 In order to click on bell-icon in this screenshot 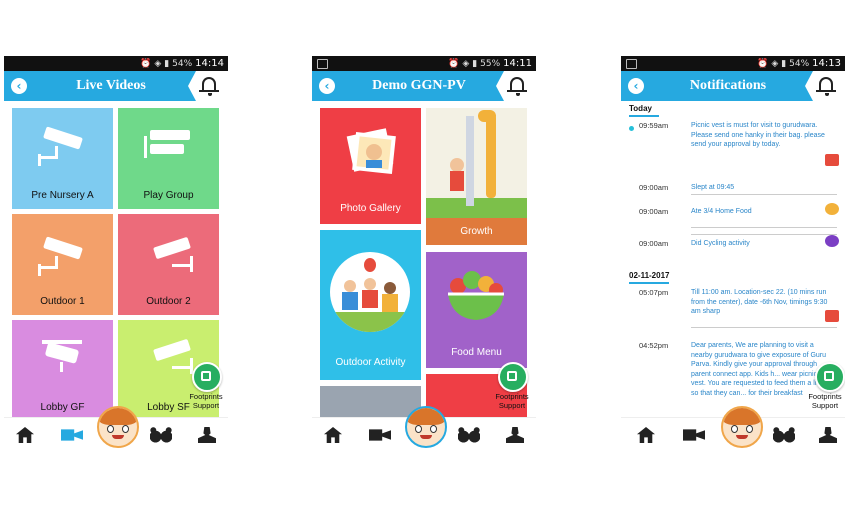, I will do `click(826, 86)`.